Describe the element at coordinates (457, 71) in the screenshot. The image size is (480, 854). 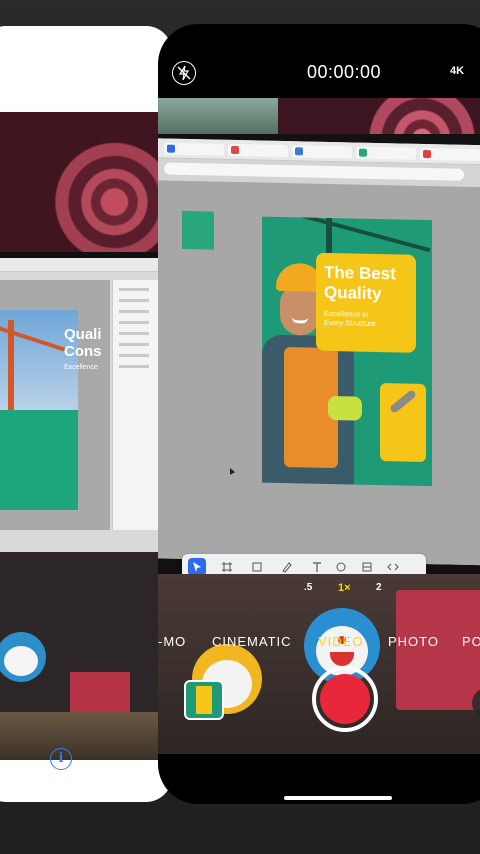
I see `resolution-badge: 4K` at that location.